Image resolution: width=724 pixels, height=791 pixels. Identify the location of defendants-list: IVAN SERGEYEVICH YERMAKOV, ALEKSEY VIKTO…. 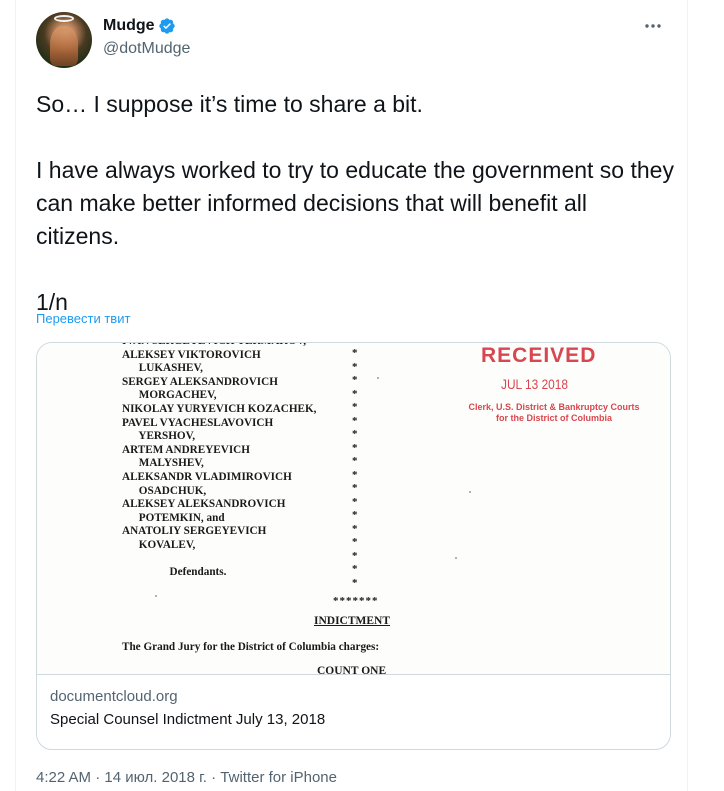
(219, 461).